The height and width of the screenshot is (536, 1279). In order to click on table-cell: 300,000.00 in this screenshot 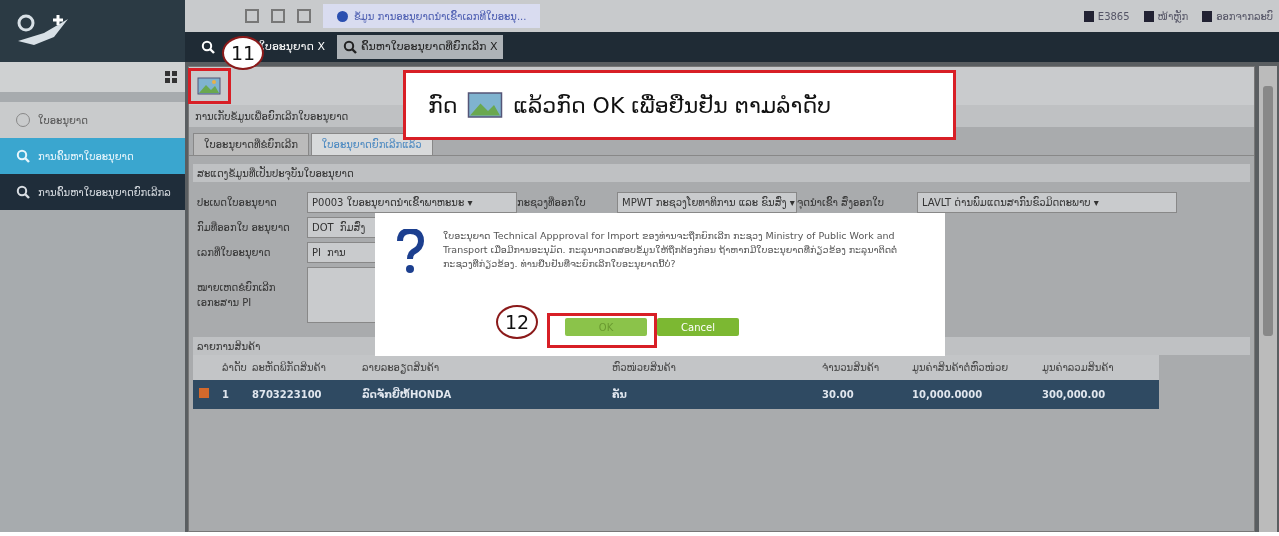, I will do `click(1099, 394)`.